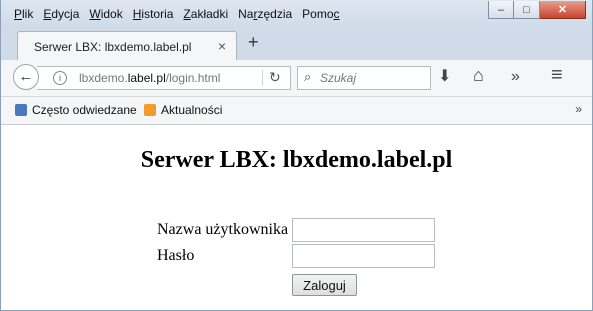  I want to click on rss-feed-icon, so click(150, 110).